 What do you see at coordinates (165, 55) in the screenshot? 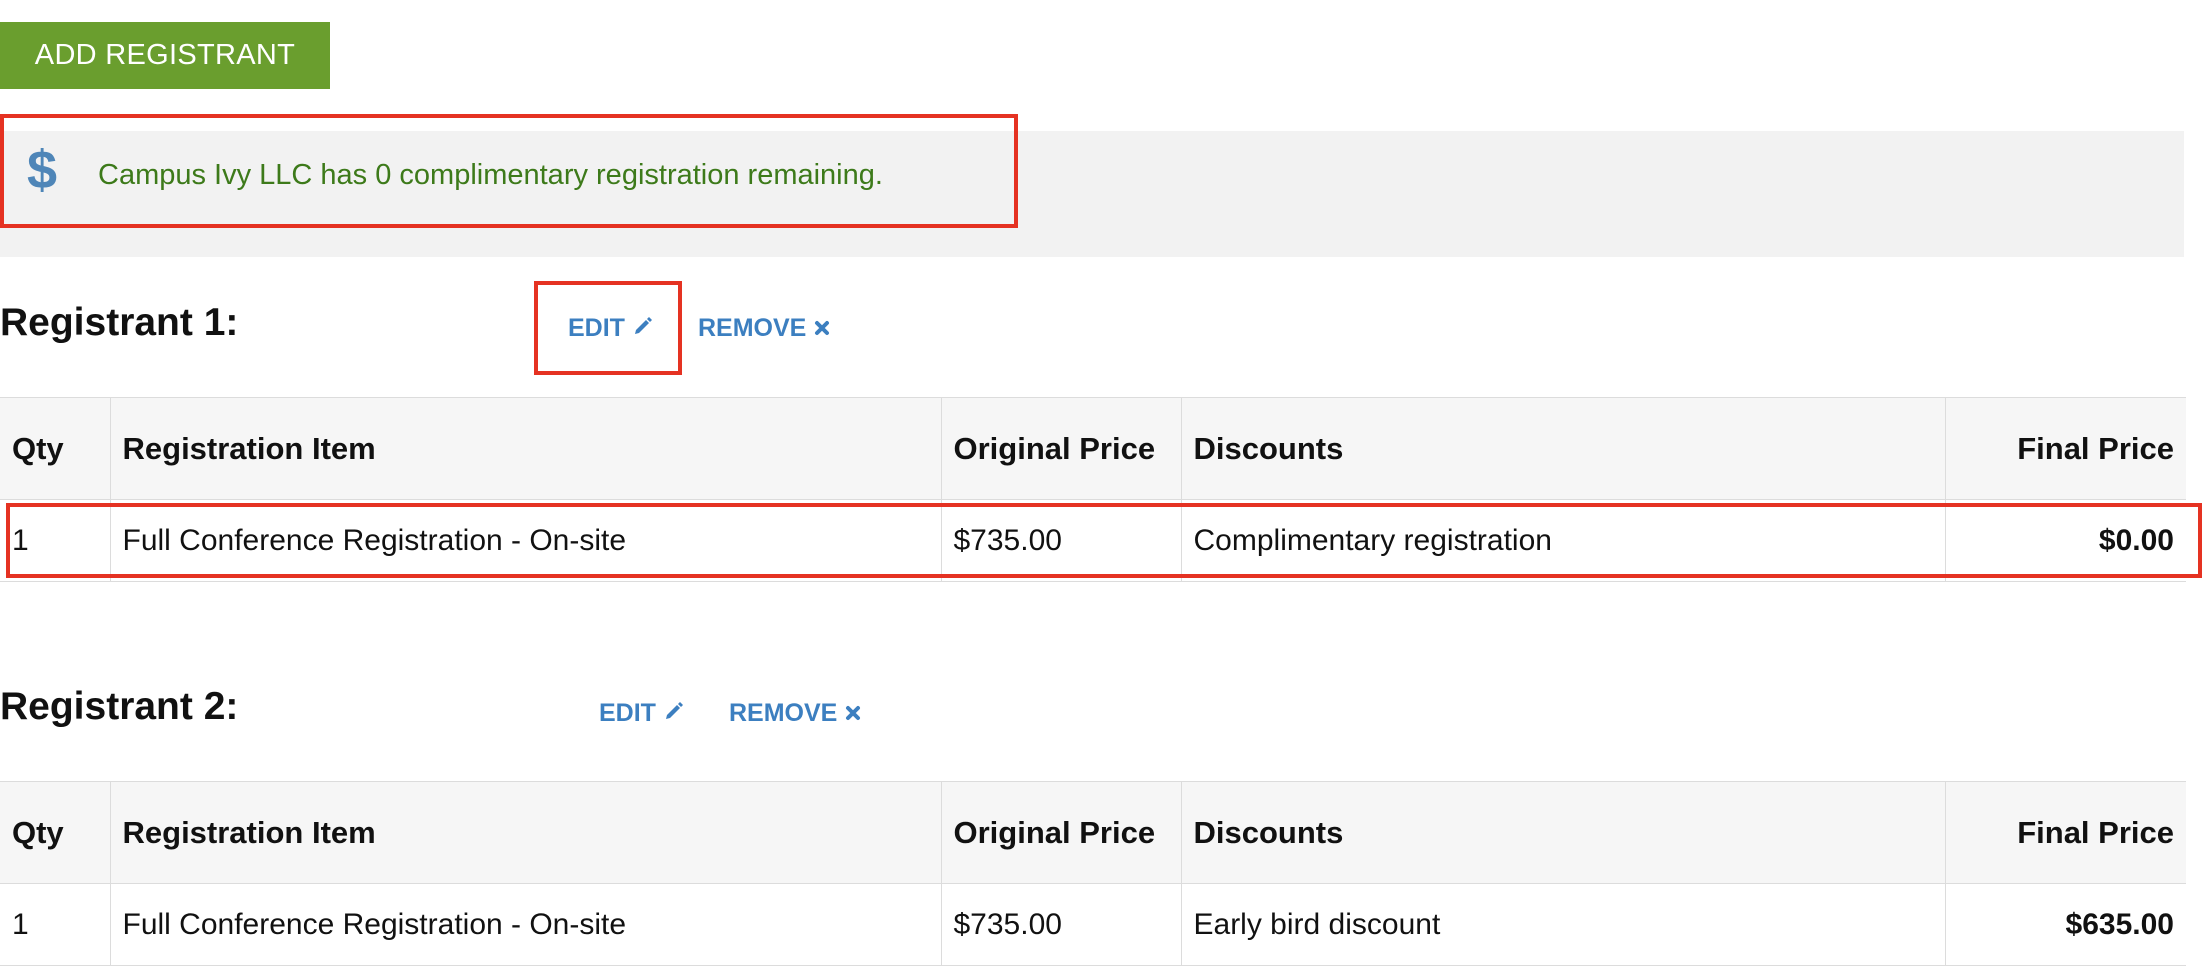
I see `add-registrant-button: ADD REGISTRANT` at bounding box center [165, 55].